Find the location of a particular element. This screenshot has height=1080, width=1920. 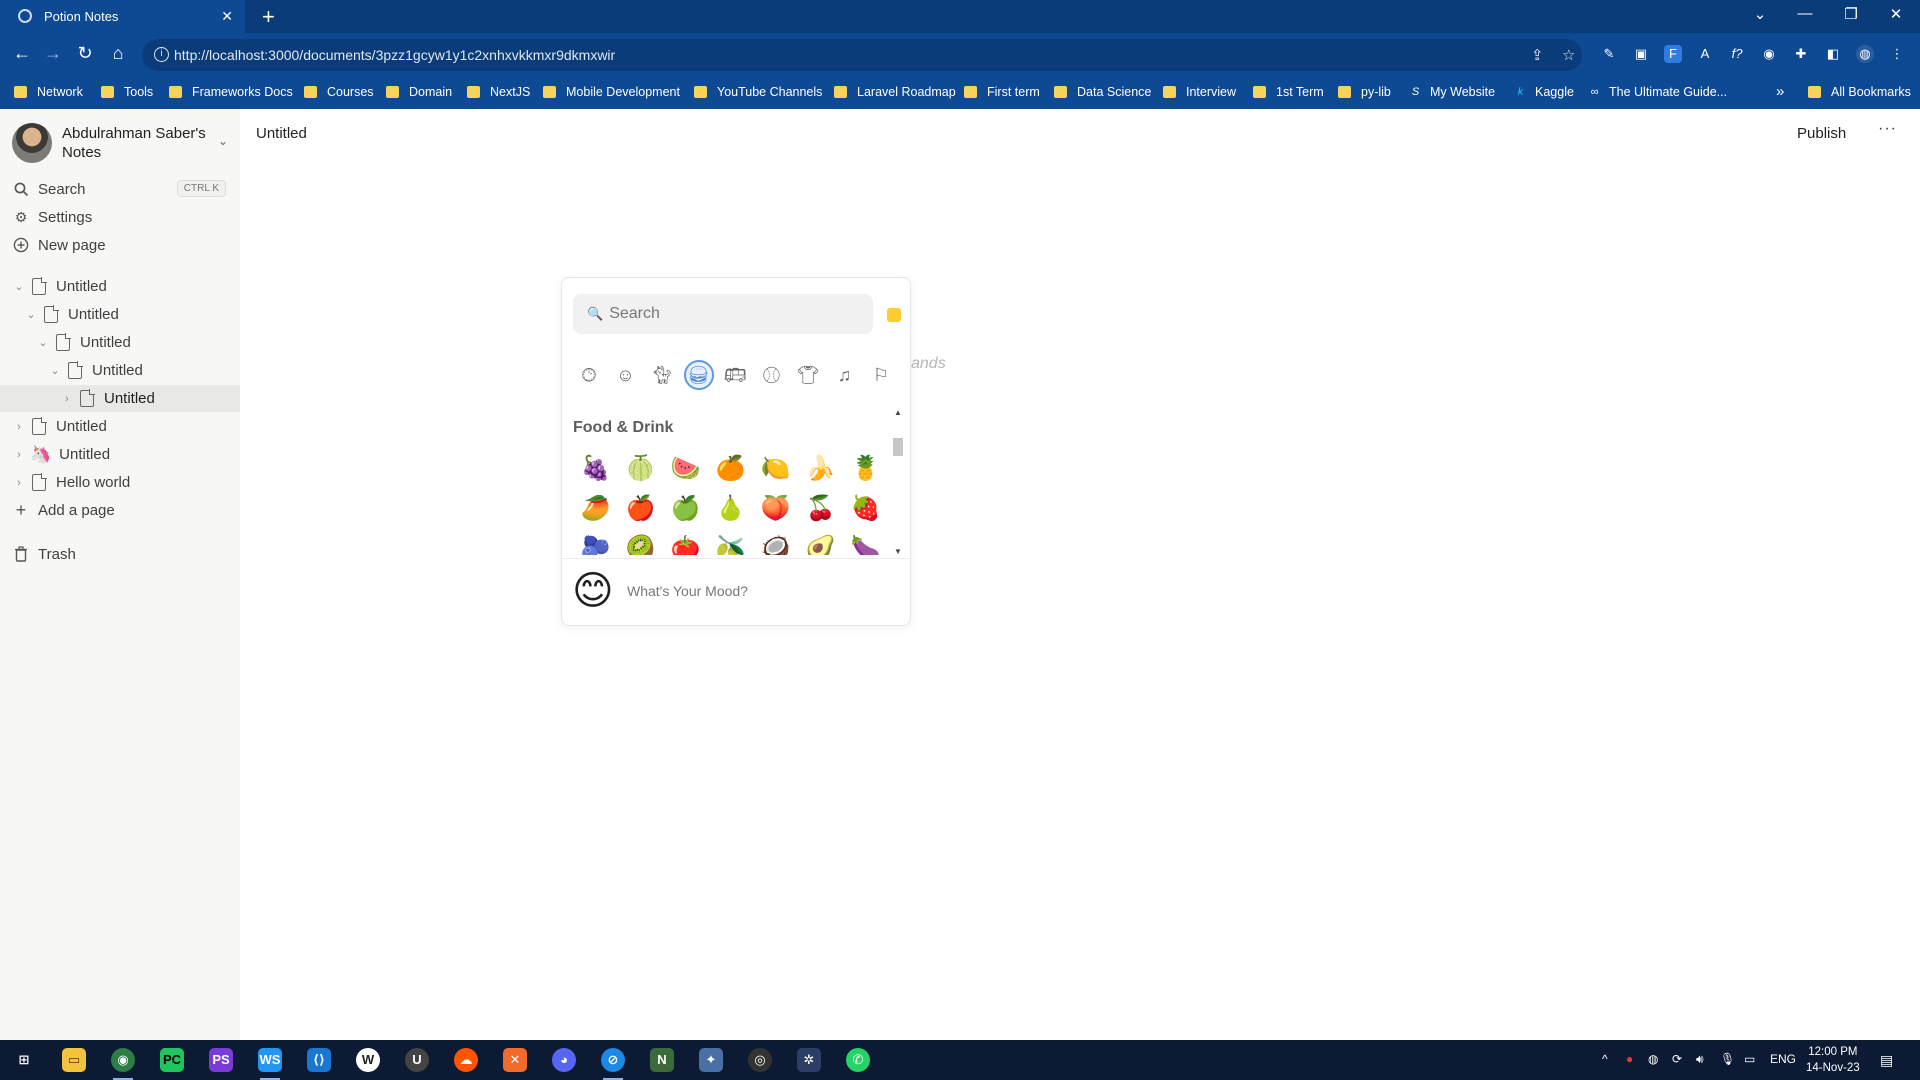

emoji-search: 🔍 is located at coordinates (723, 314).